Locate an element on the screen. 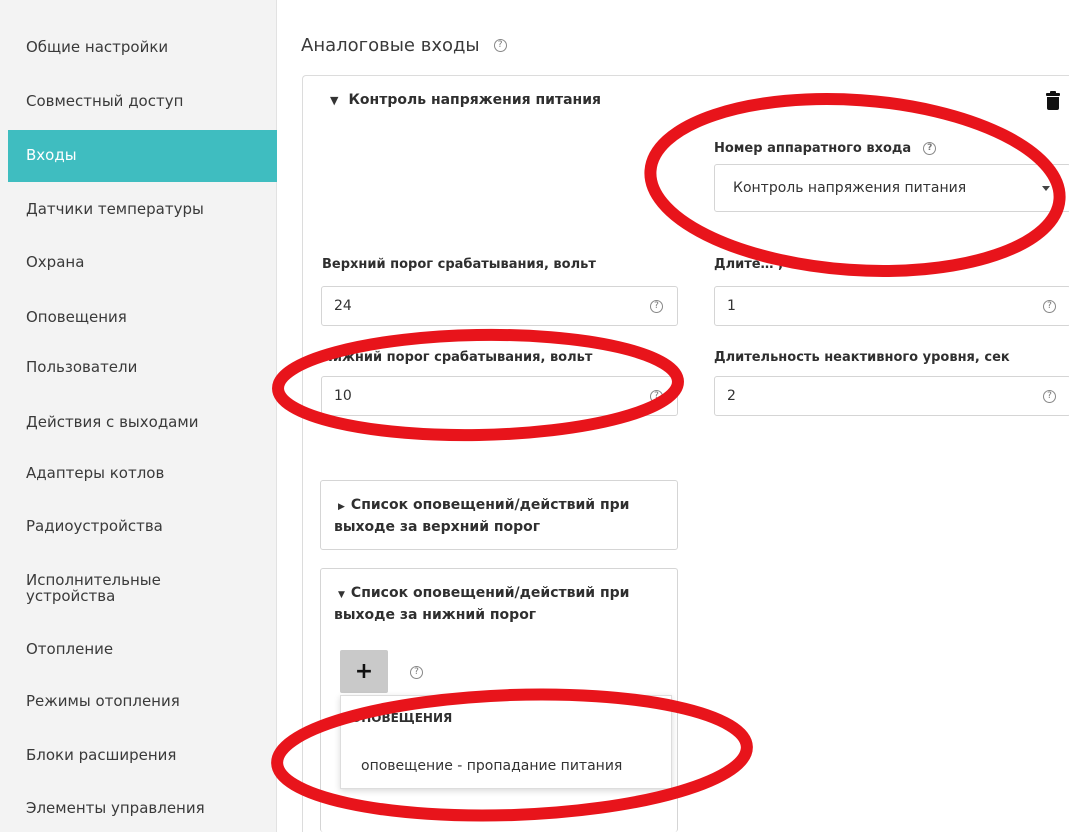 Image resolution: width=1069 pixels, height=832 pixels. add-action-button: + is located at coordinates (364, 671).